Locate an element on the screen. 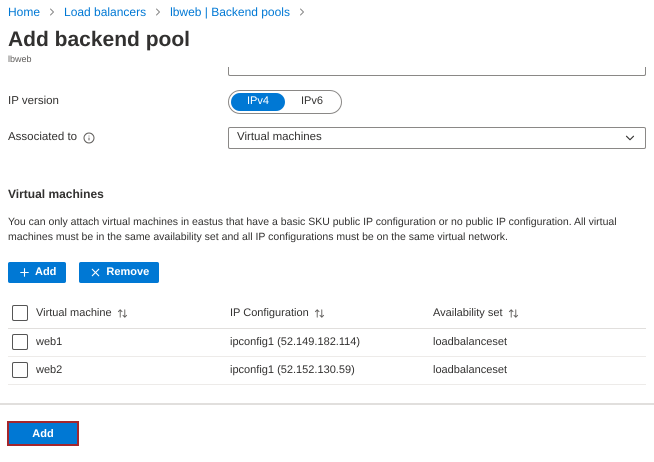 Image resolution: width=654 pixels, height=462 pixels. table-cell: ipconfig1 (52.149.182.114) is located at coordinates (295, 342).